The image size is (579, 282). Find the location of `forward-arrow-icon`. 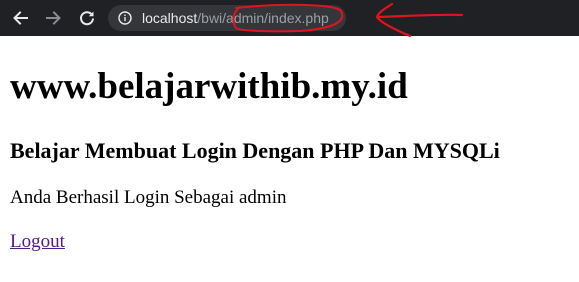

forward-arrow-icon is located at coordinates (53, 18).